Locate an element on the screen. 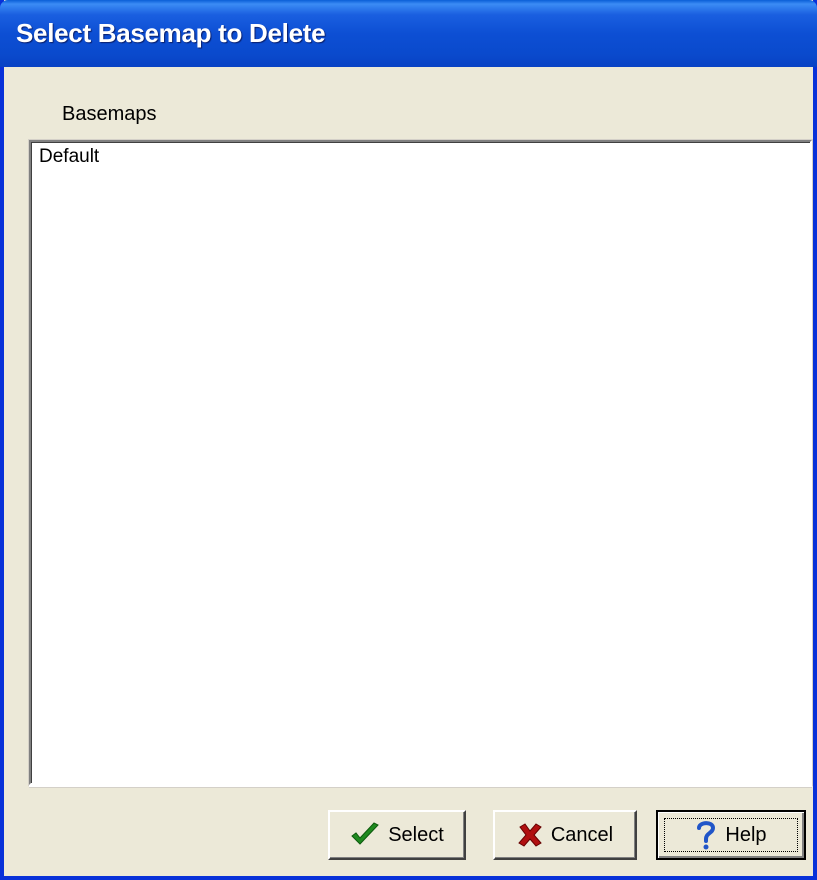 The image size is (817, 880). cancel-button: Cancel is located at coordinates (565, 835).